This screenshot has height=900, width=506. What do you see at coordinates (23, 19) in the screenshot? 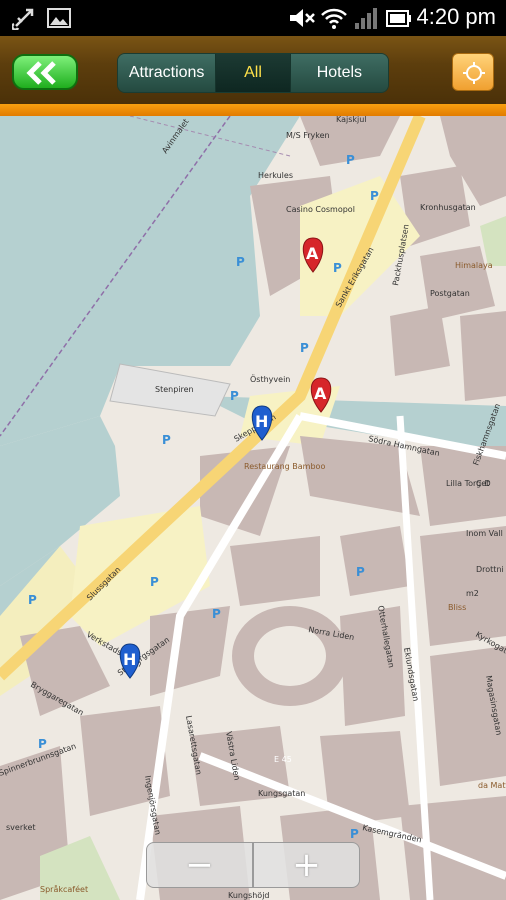
I see `usb-icon` at bounding box center [23, 19].